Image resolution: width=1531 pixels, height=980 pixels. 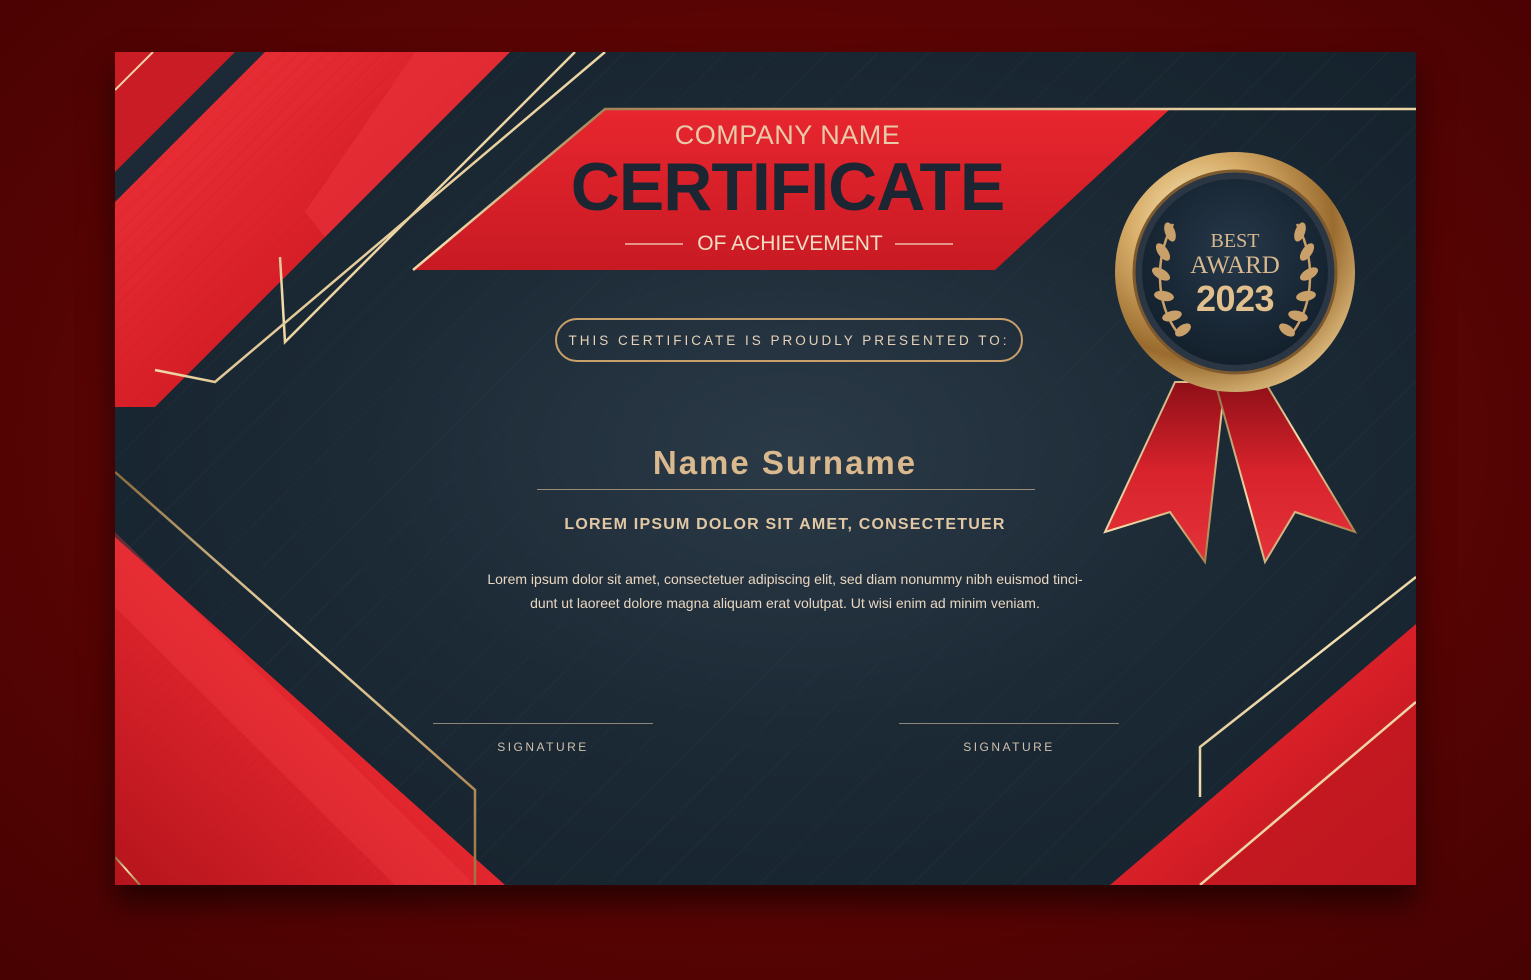 What do you see at coordinates (786, 489) in the screenshot?
I see `name-underline` at bounding box center [786, 489].